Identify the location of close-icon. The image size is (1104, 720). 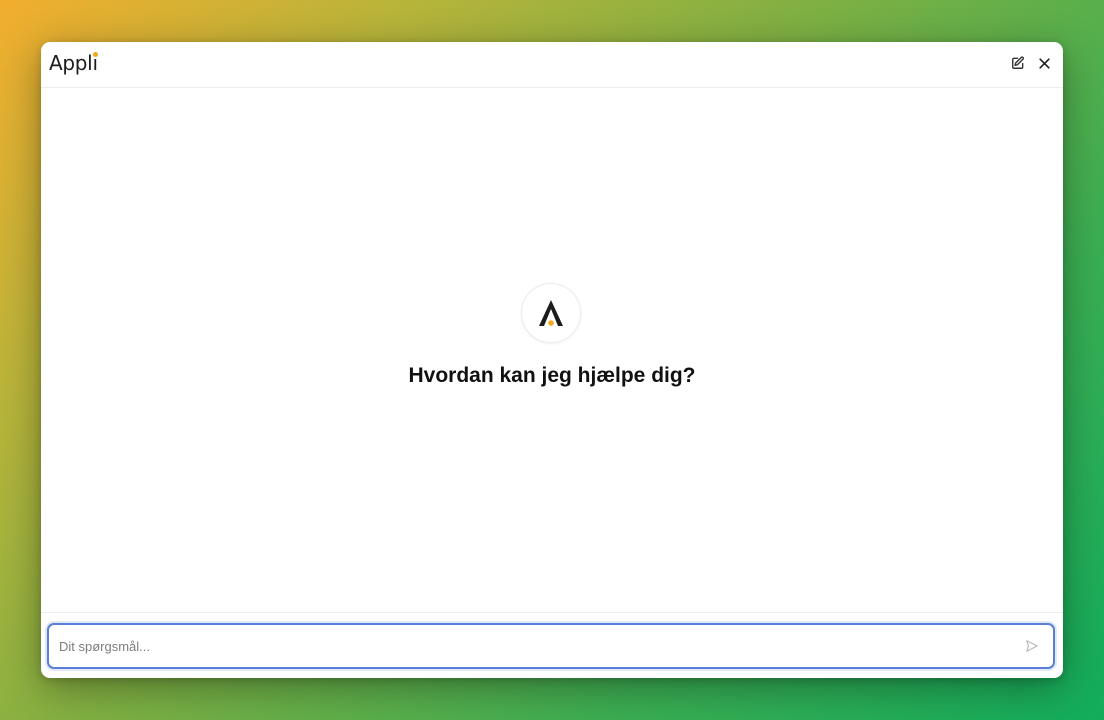
(1044, 63).